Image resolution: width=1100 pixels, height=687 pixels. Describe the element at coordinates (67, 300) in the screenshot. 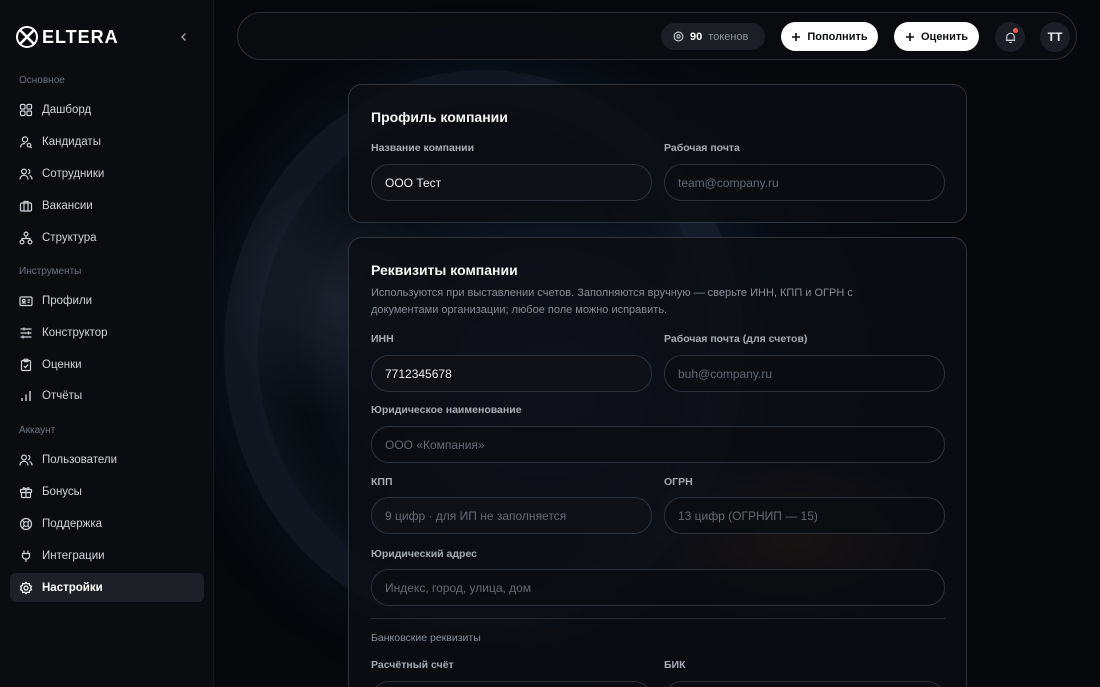

I see `sidebar-item-label: Профили` at that location.